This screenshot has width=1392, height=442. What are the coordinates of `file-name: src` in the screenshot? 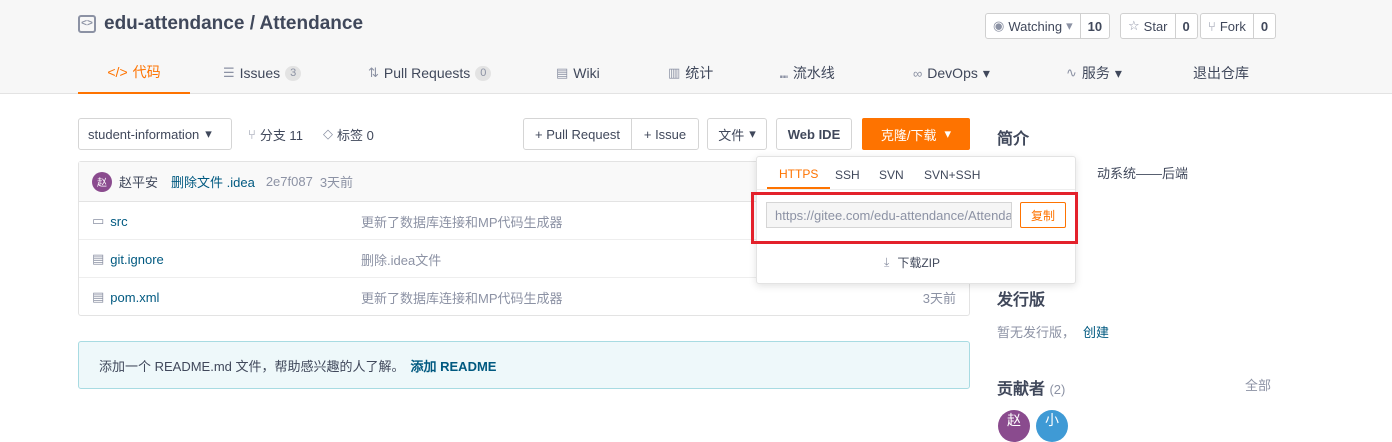 It's located at (118, 221).